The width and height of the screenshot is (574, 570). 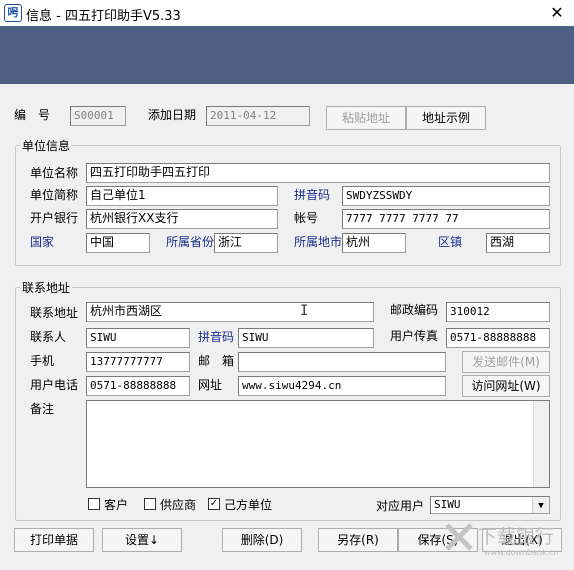 What do you see at coordinates (541, 444) in the screenshot?
I see `note-scrollbar` at bounding box center [541, 444].